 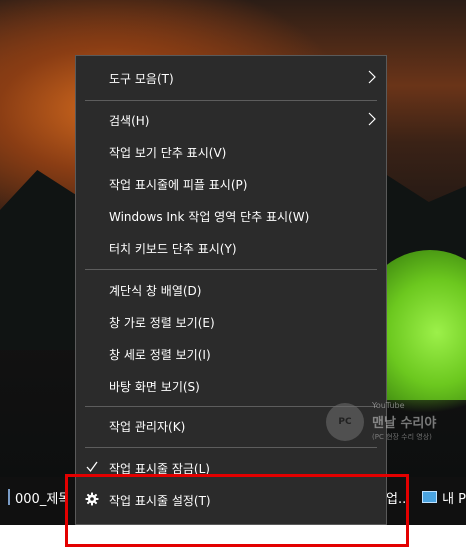 I want to click on youtube-label: YouTube, so click(x=388, y=405).